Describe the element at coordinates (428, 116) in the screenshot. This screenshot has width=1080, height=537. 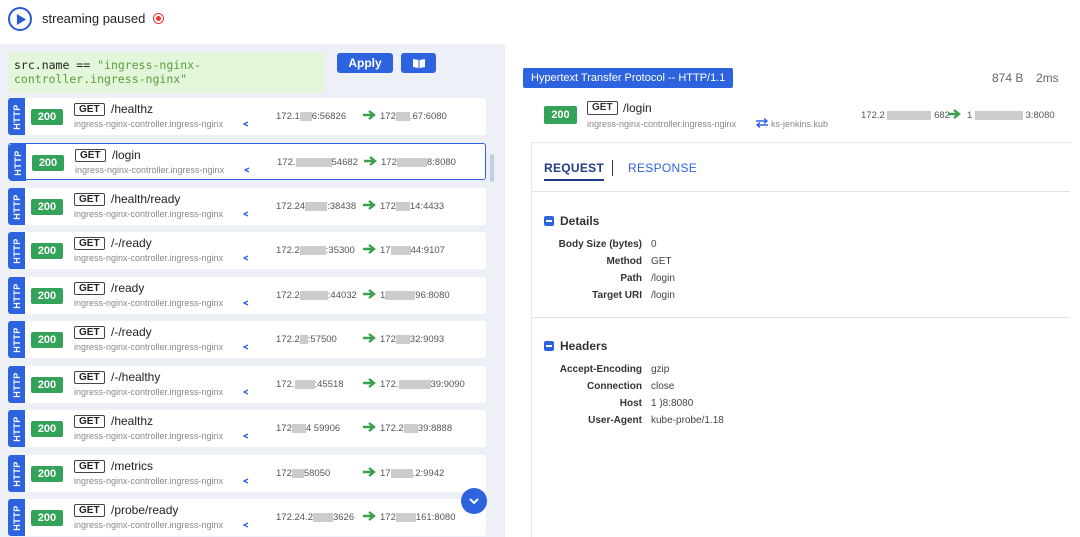
I see `destination-address-port: .67:6080` at that location.